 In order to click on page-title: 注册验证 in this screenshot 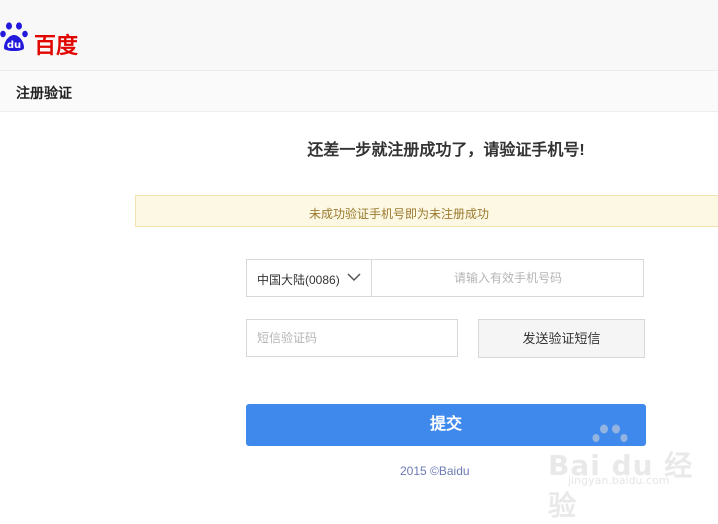, I will do `click(44, 93)`.